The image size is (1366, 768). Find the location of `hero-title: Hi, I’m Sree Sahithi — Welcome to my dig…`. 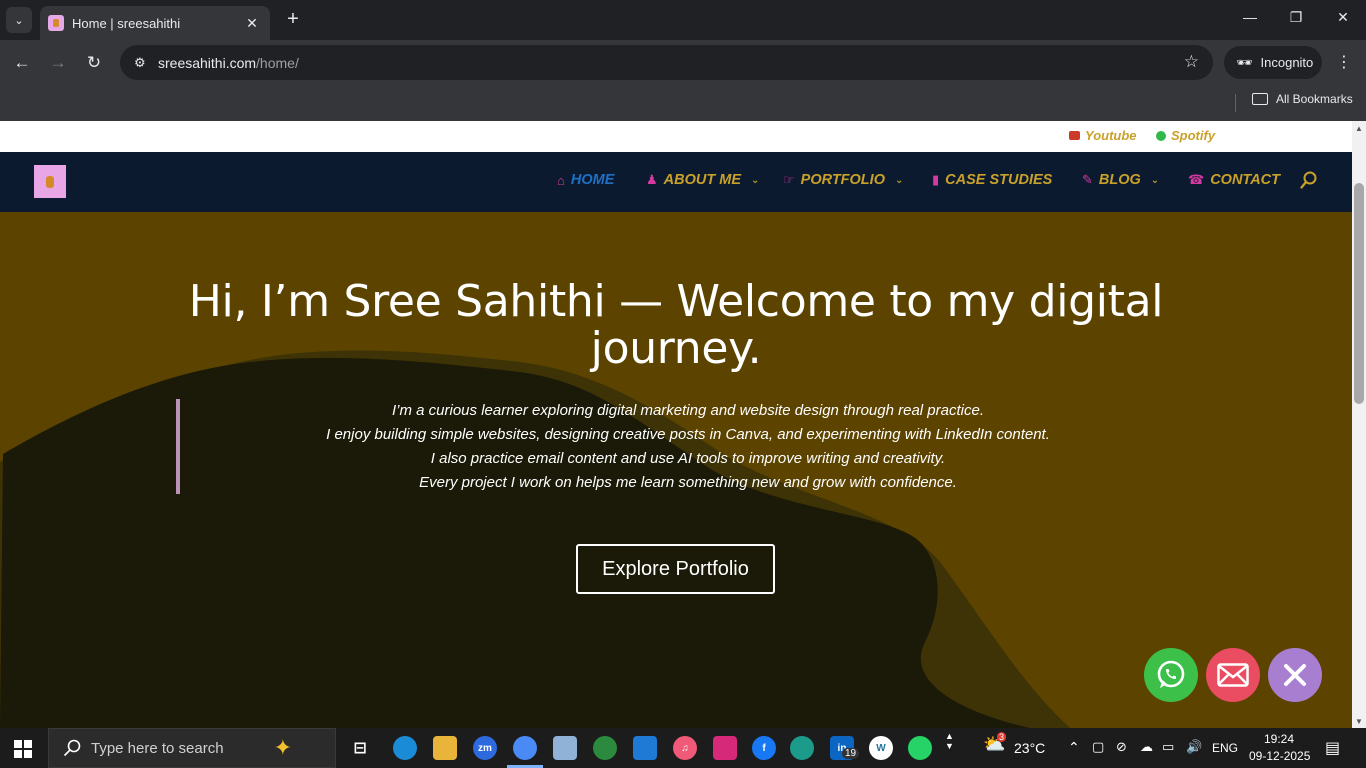

hero-title: Hi, I’m Sree Sahithi — Welcome to my dig… is located at coordinates (676, 325).